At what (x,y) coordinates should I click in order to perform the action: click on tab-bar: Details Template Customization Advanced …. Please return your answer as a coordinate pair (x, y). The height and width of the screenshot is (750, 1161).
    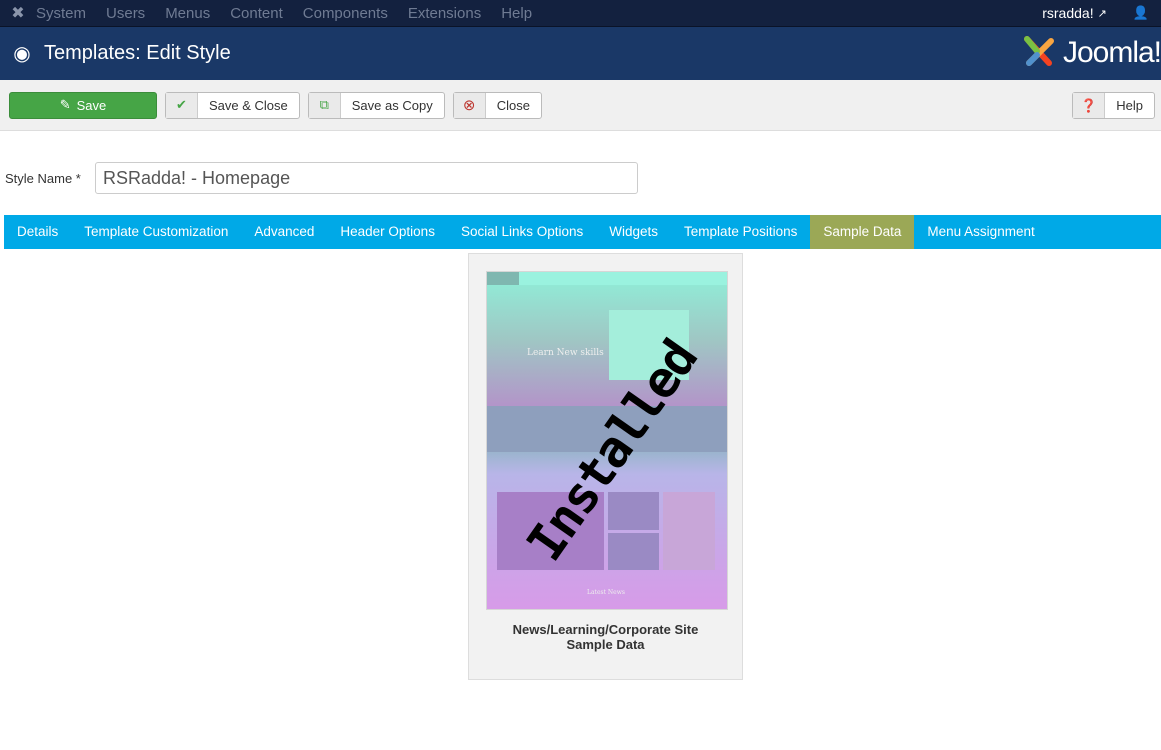
    Looking at the image, I should click on (582, 232).